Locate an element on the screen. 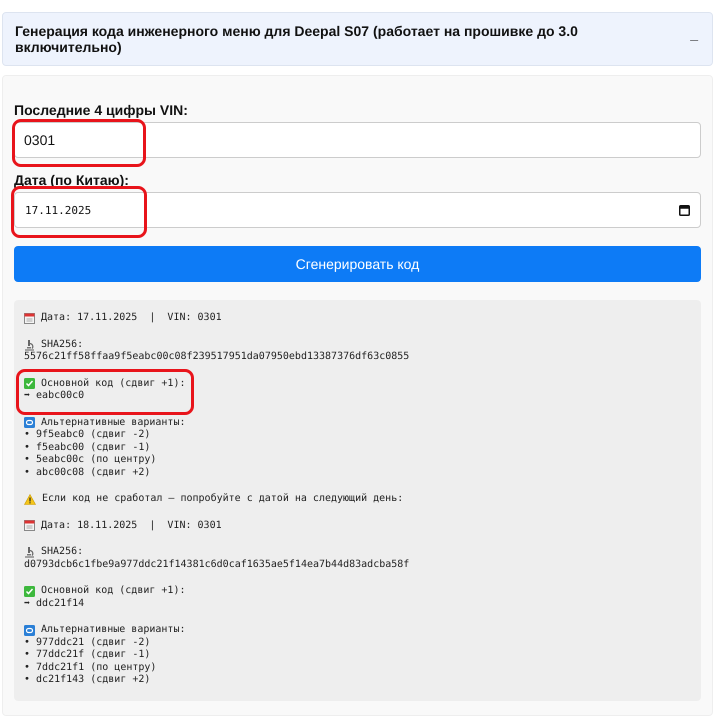  result-line: • abc00c08 (сдвиг +2) is located at coordinates (87, 472).